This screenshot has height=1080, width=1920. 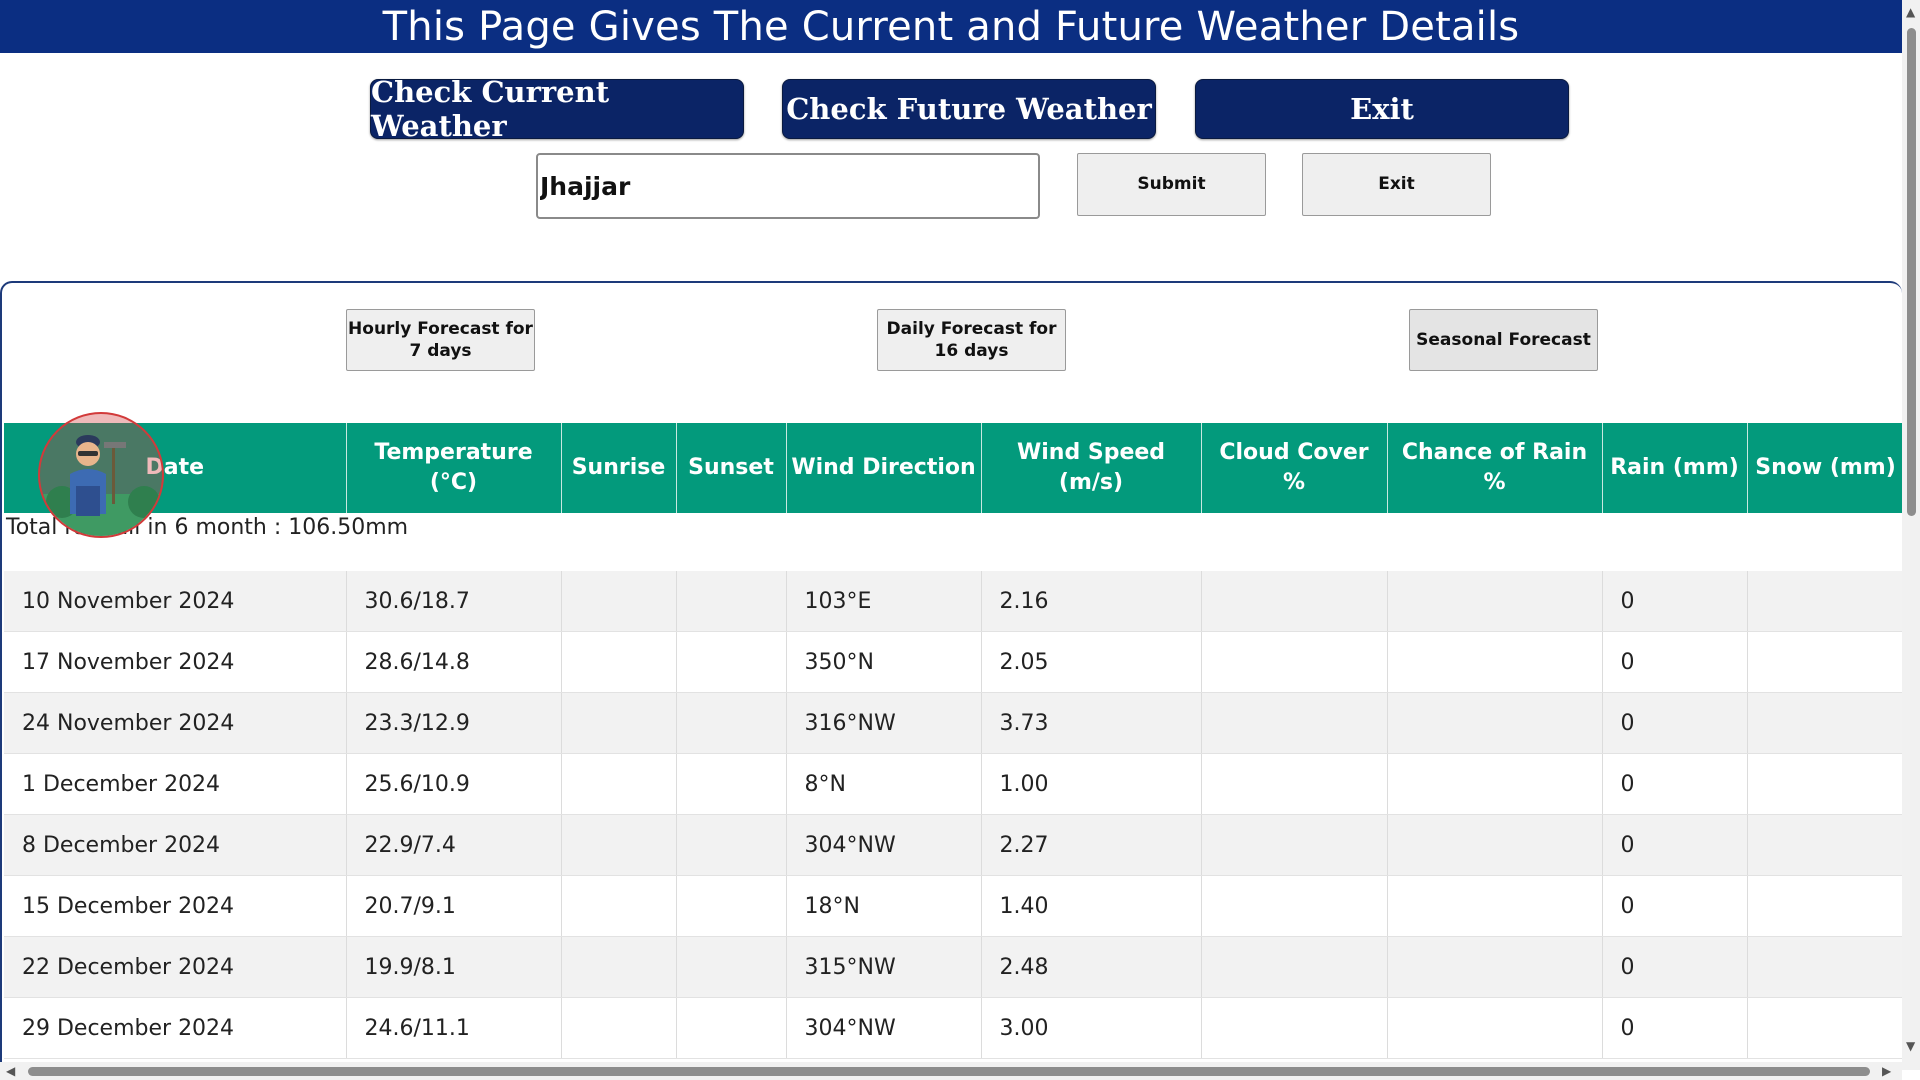 I want to click on column-header-wind-speed: Wind Speed (m/s), so click(x=1091, y=468).